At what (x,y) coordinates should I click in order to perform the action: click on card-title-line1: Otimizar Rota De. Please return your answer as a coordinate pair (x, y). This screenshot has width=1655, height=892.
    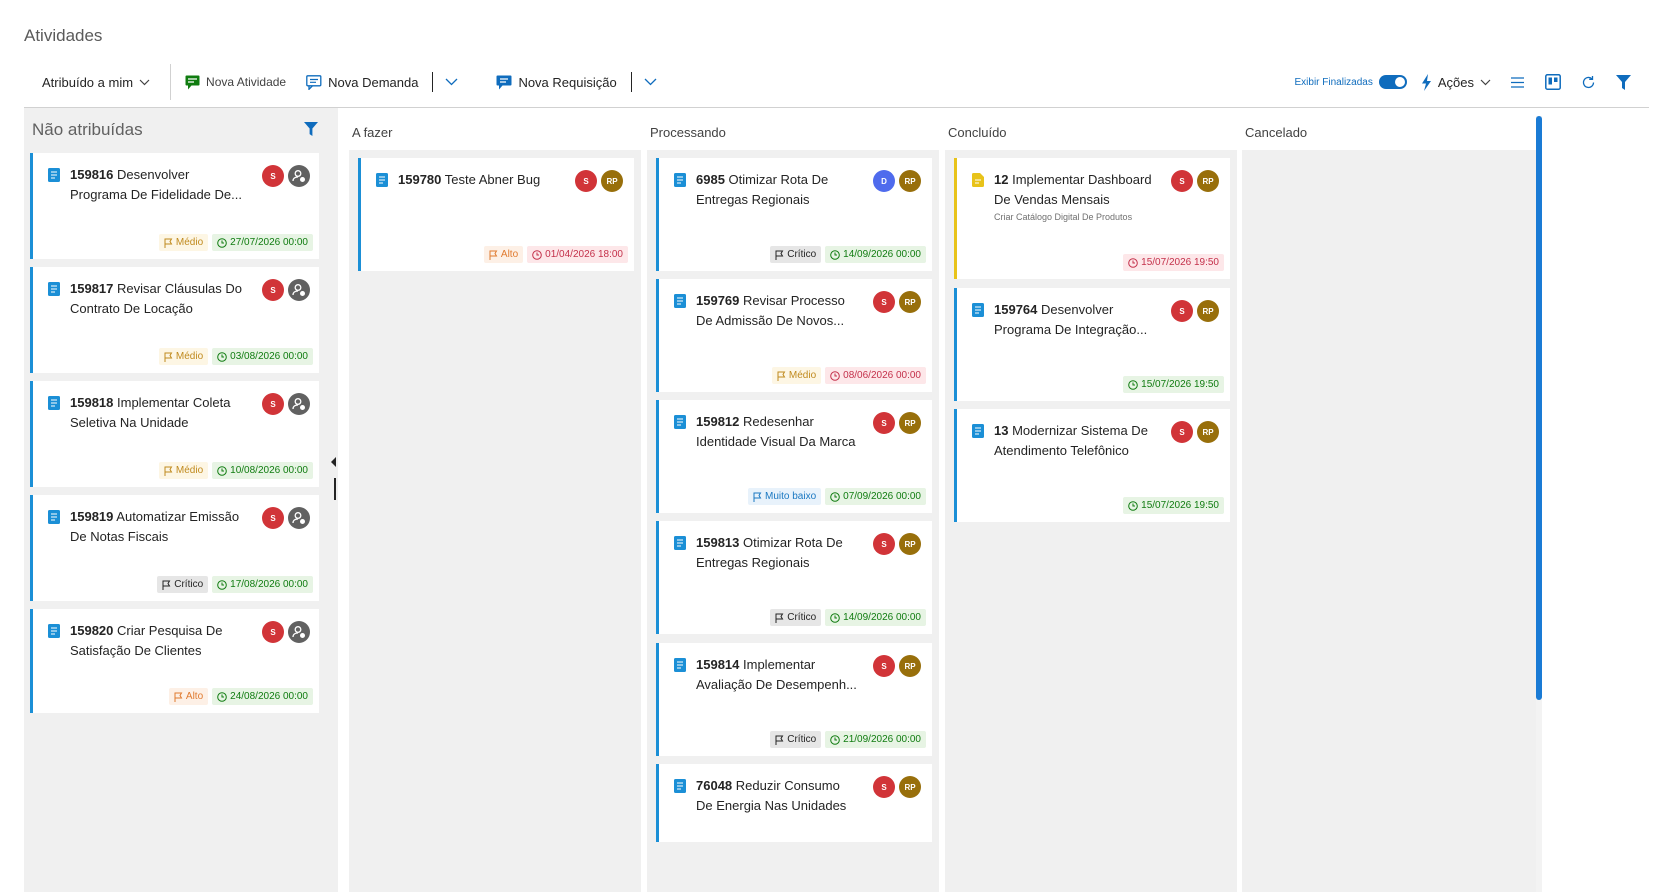
    Looking at the image, I should click on (778, 179).